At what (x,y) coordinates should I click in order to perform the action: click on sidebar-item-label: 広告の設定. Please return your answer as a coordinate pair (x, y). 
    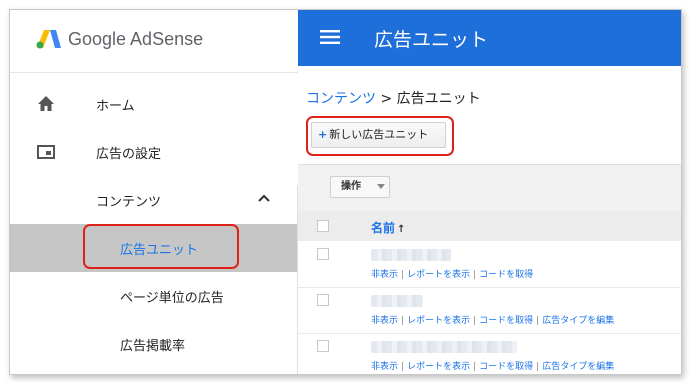
    Looking at the image, I should click on (129, 154).